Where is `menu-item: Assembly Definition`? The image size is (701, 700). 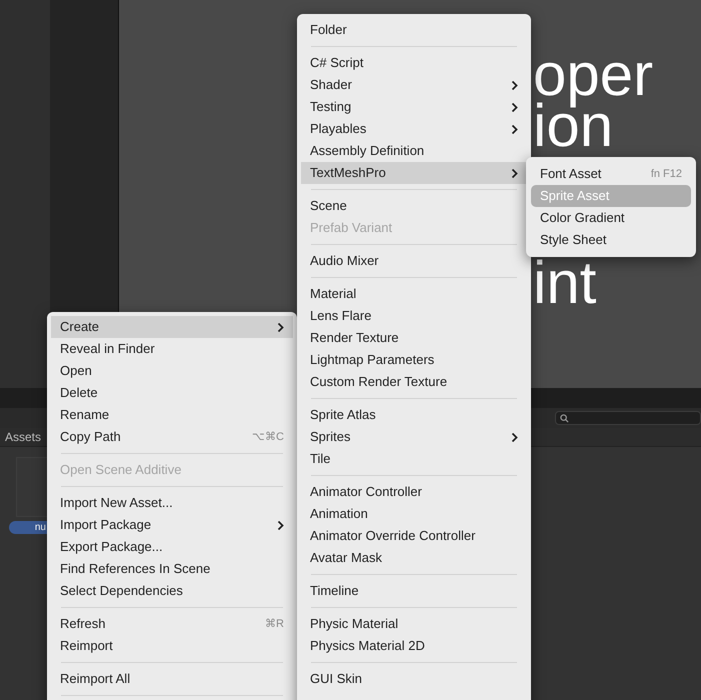
menu-item: Assembly Definition is located at coordinates (414, 151).